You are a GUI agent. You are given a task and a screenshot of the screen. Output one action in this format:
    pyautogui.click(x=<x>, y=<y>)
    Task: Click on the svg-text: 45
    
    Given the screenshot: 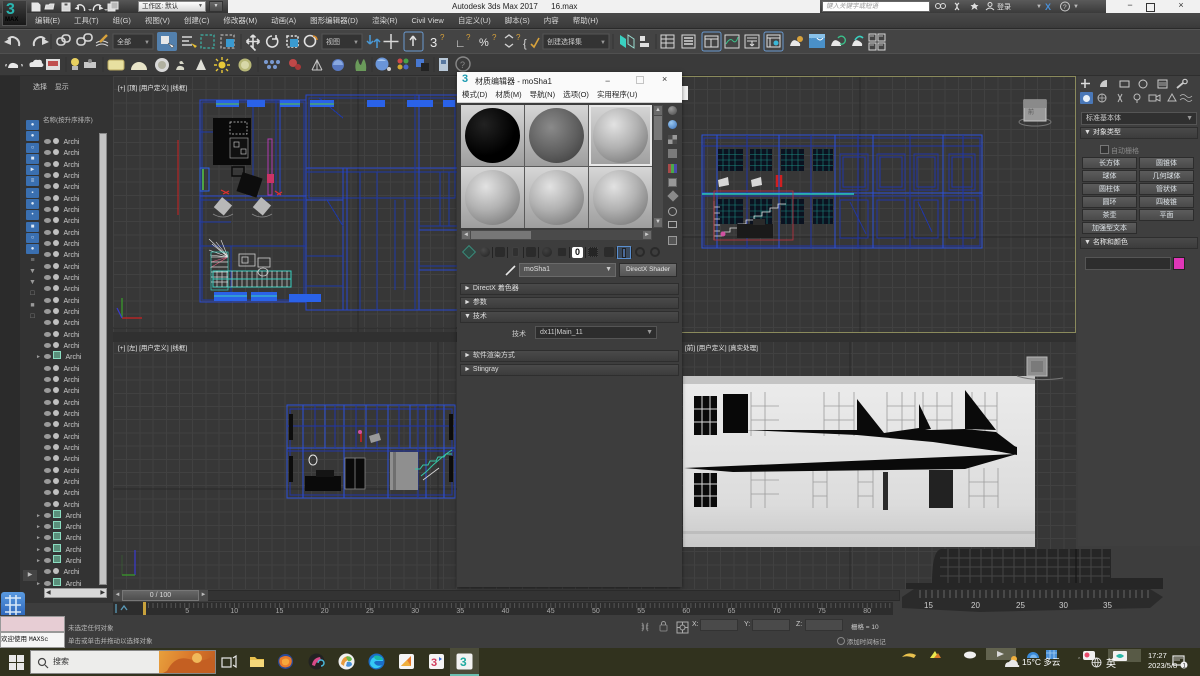 What is the action you would take?
    pyautogui.click(x=551, y=611)
    